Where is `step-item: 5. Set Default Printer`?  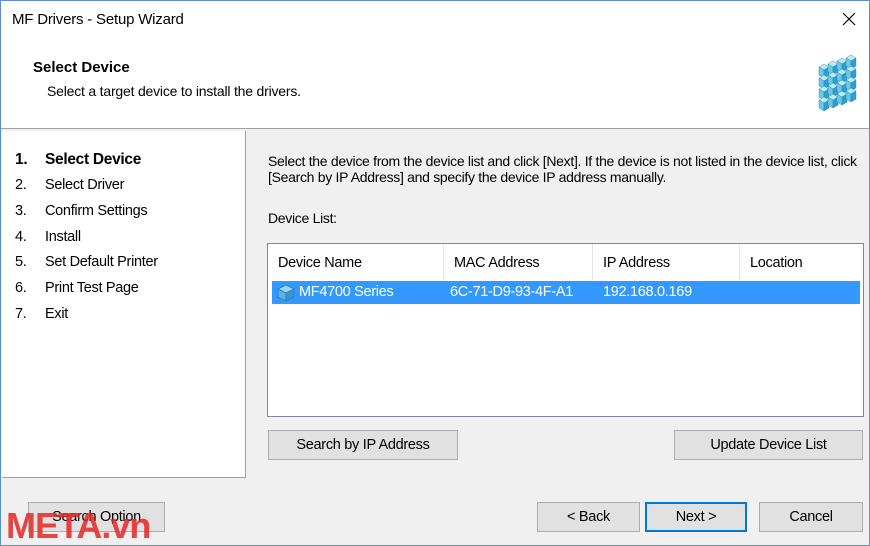 step-item: 5. Set Default Printer is located at coordinates (86, 262).